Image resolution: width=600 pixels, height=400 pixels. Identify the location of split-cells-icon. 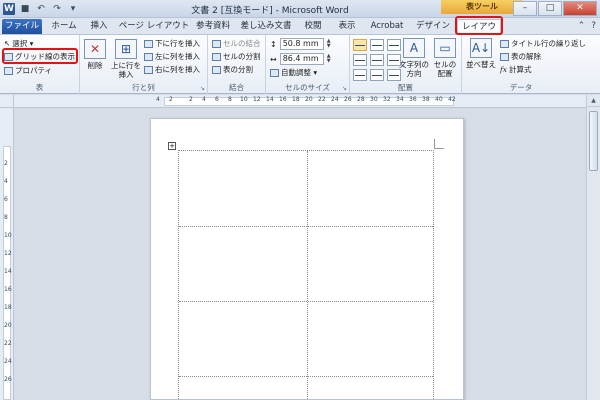
(216, 56).